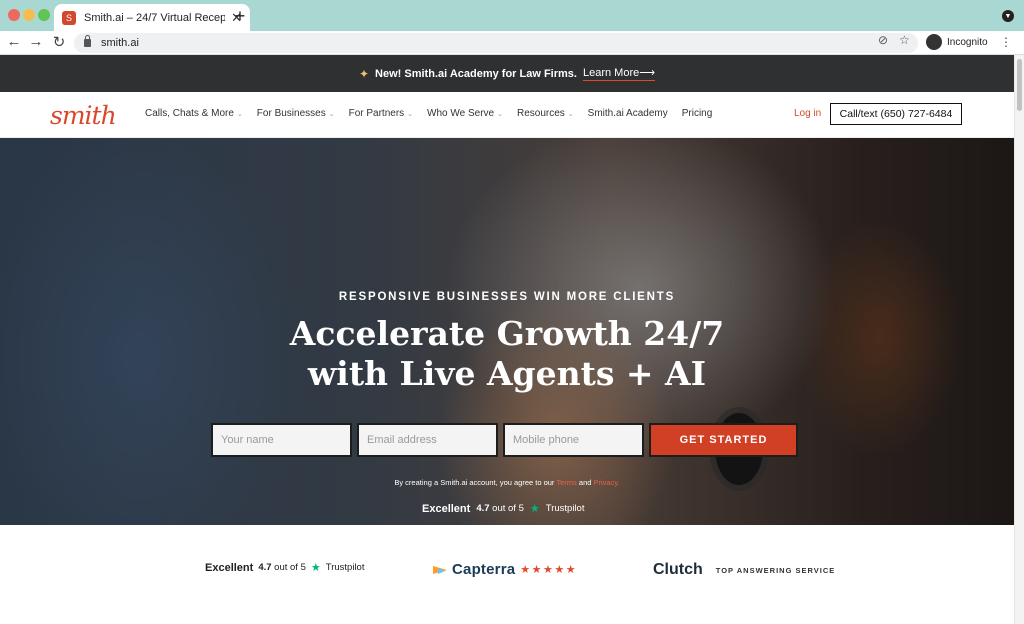 Image resolution: width=1024 pixels, height=624 pixels. Describe the element at coordinates (240, 16) in the screenshot. I see `new-tab-button: +` at that location.